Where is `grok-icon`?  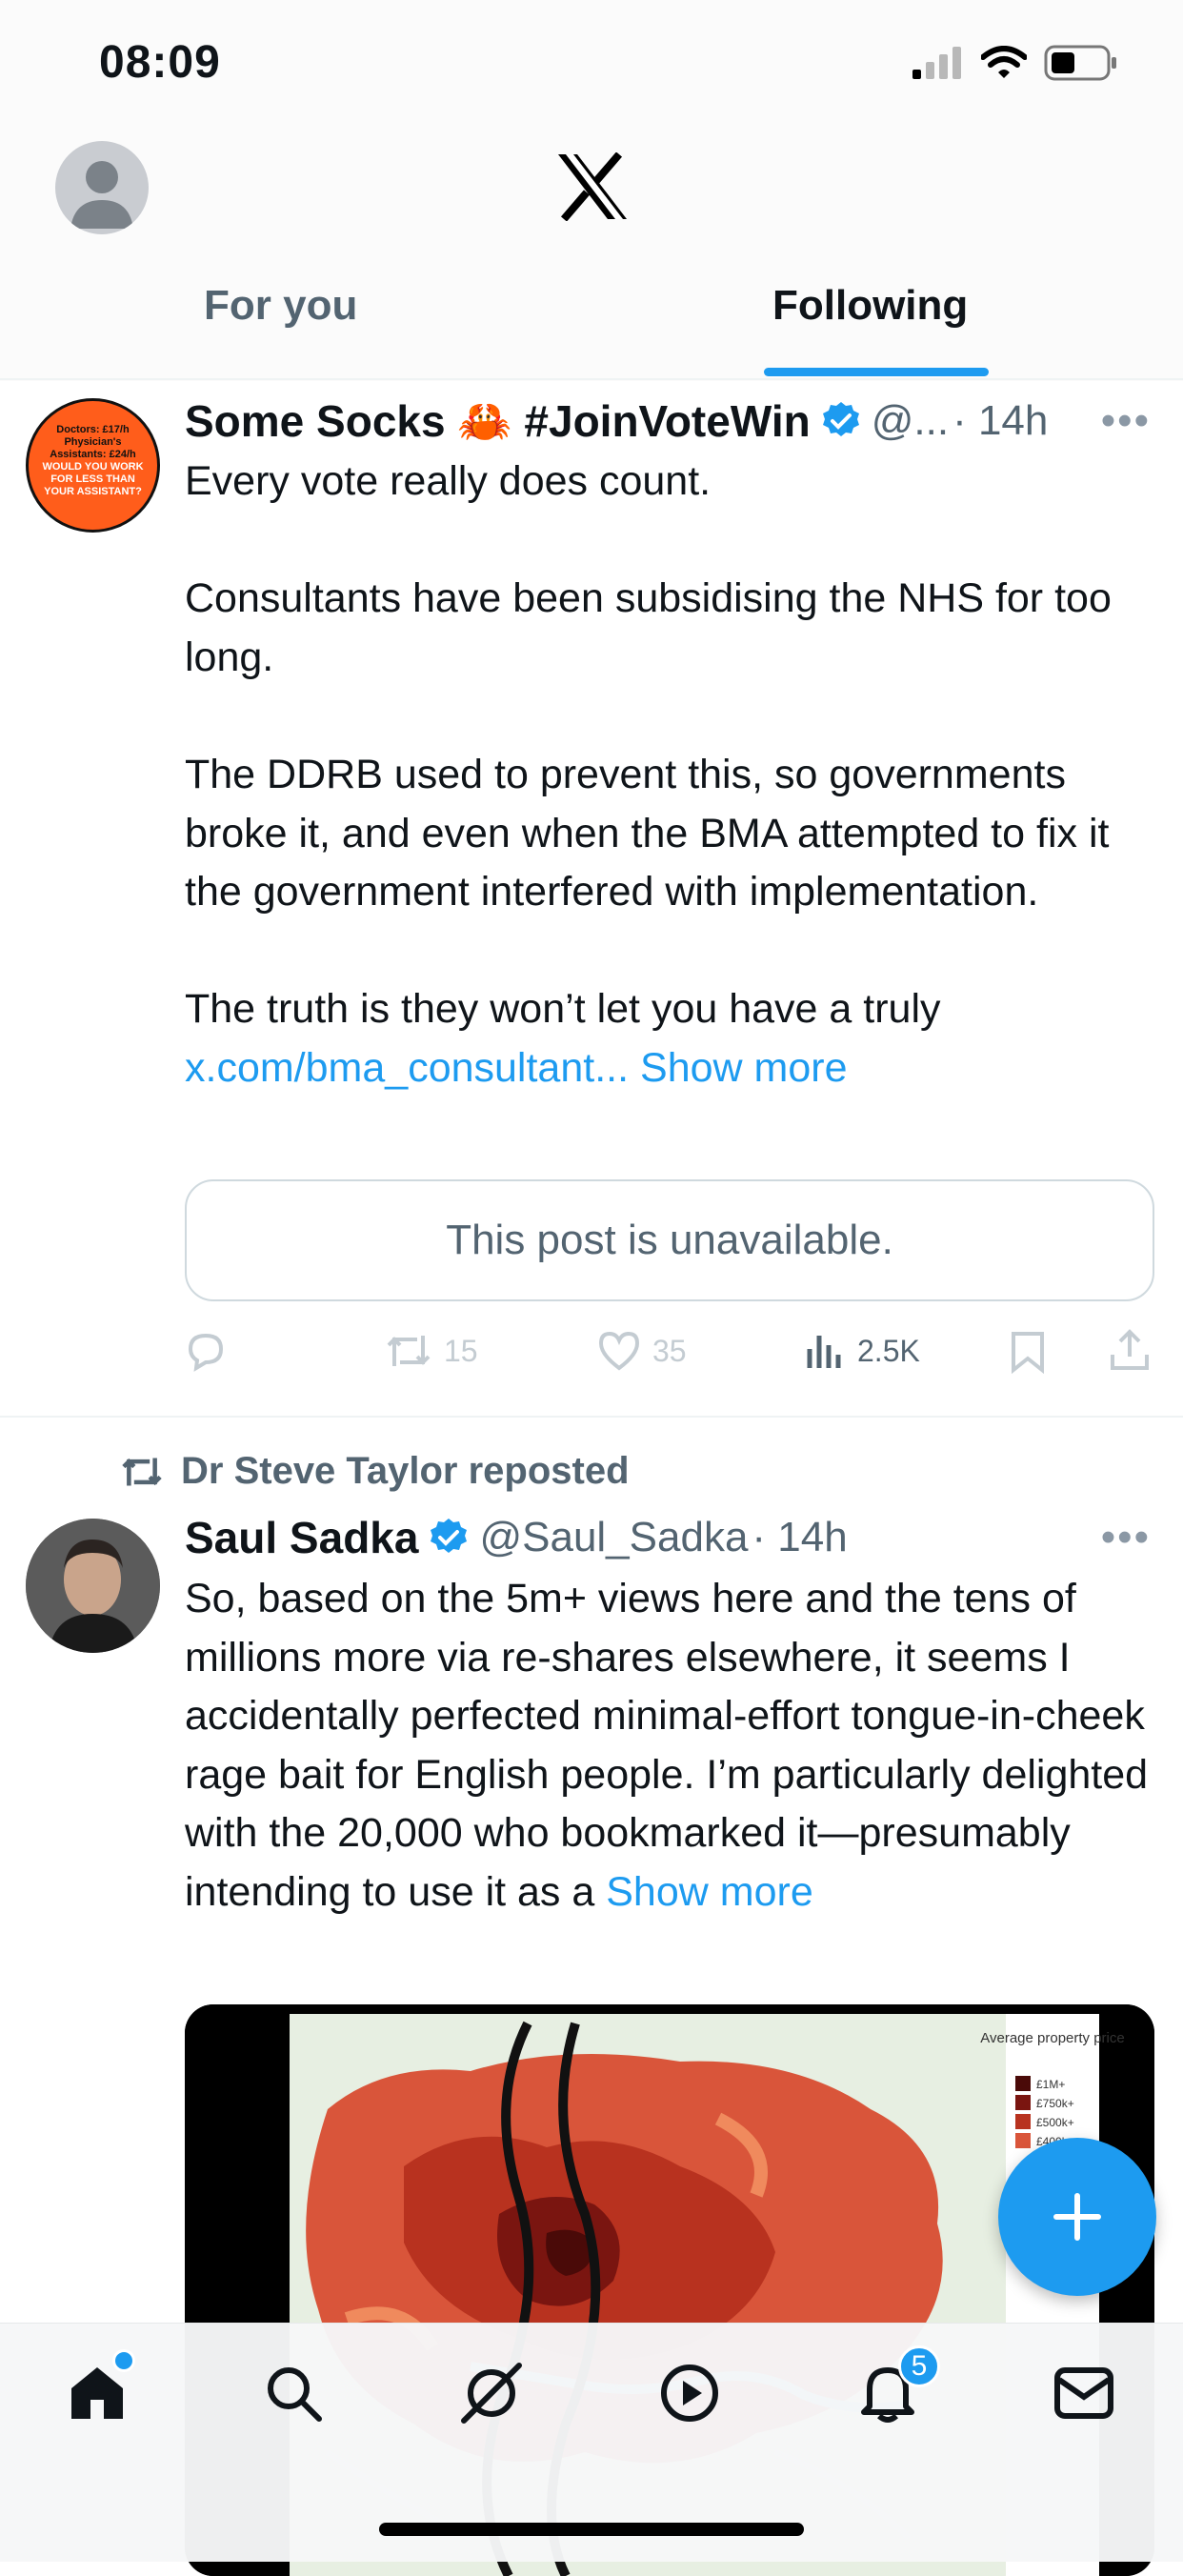 grok-icon is located at coordinates (491, 2393).